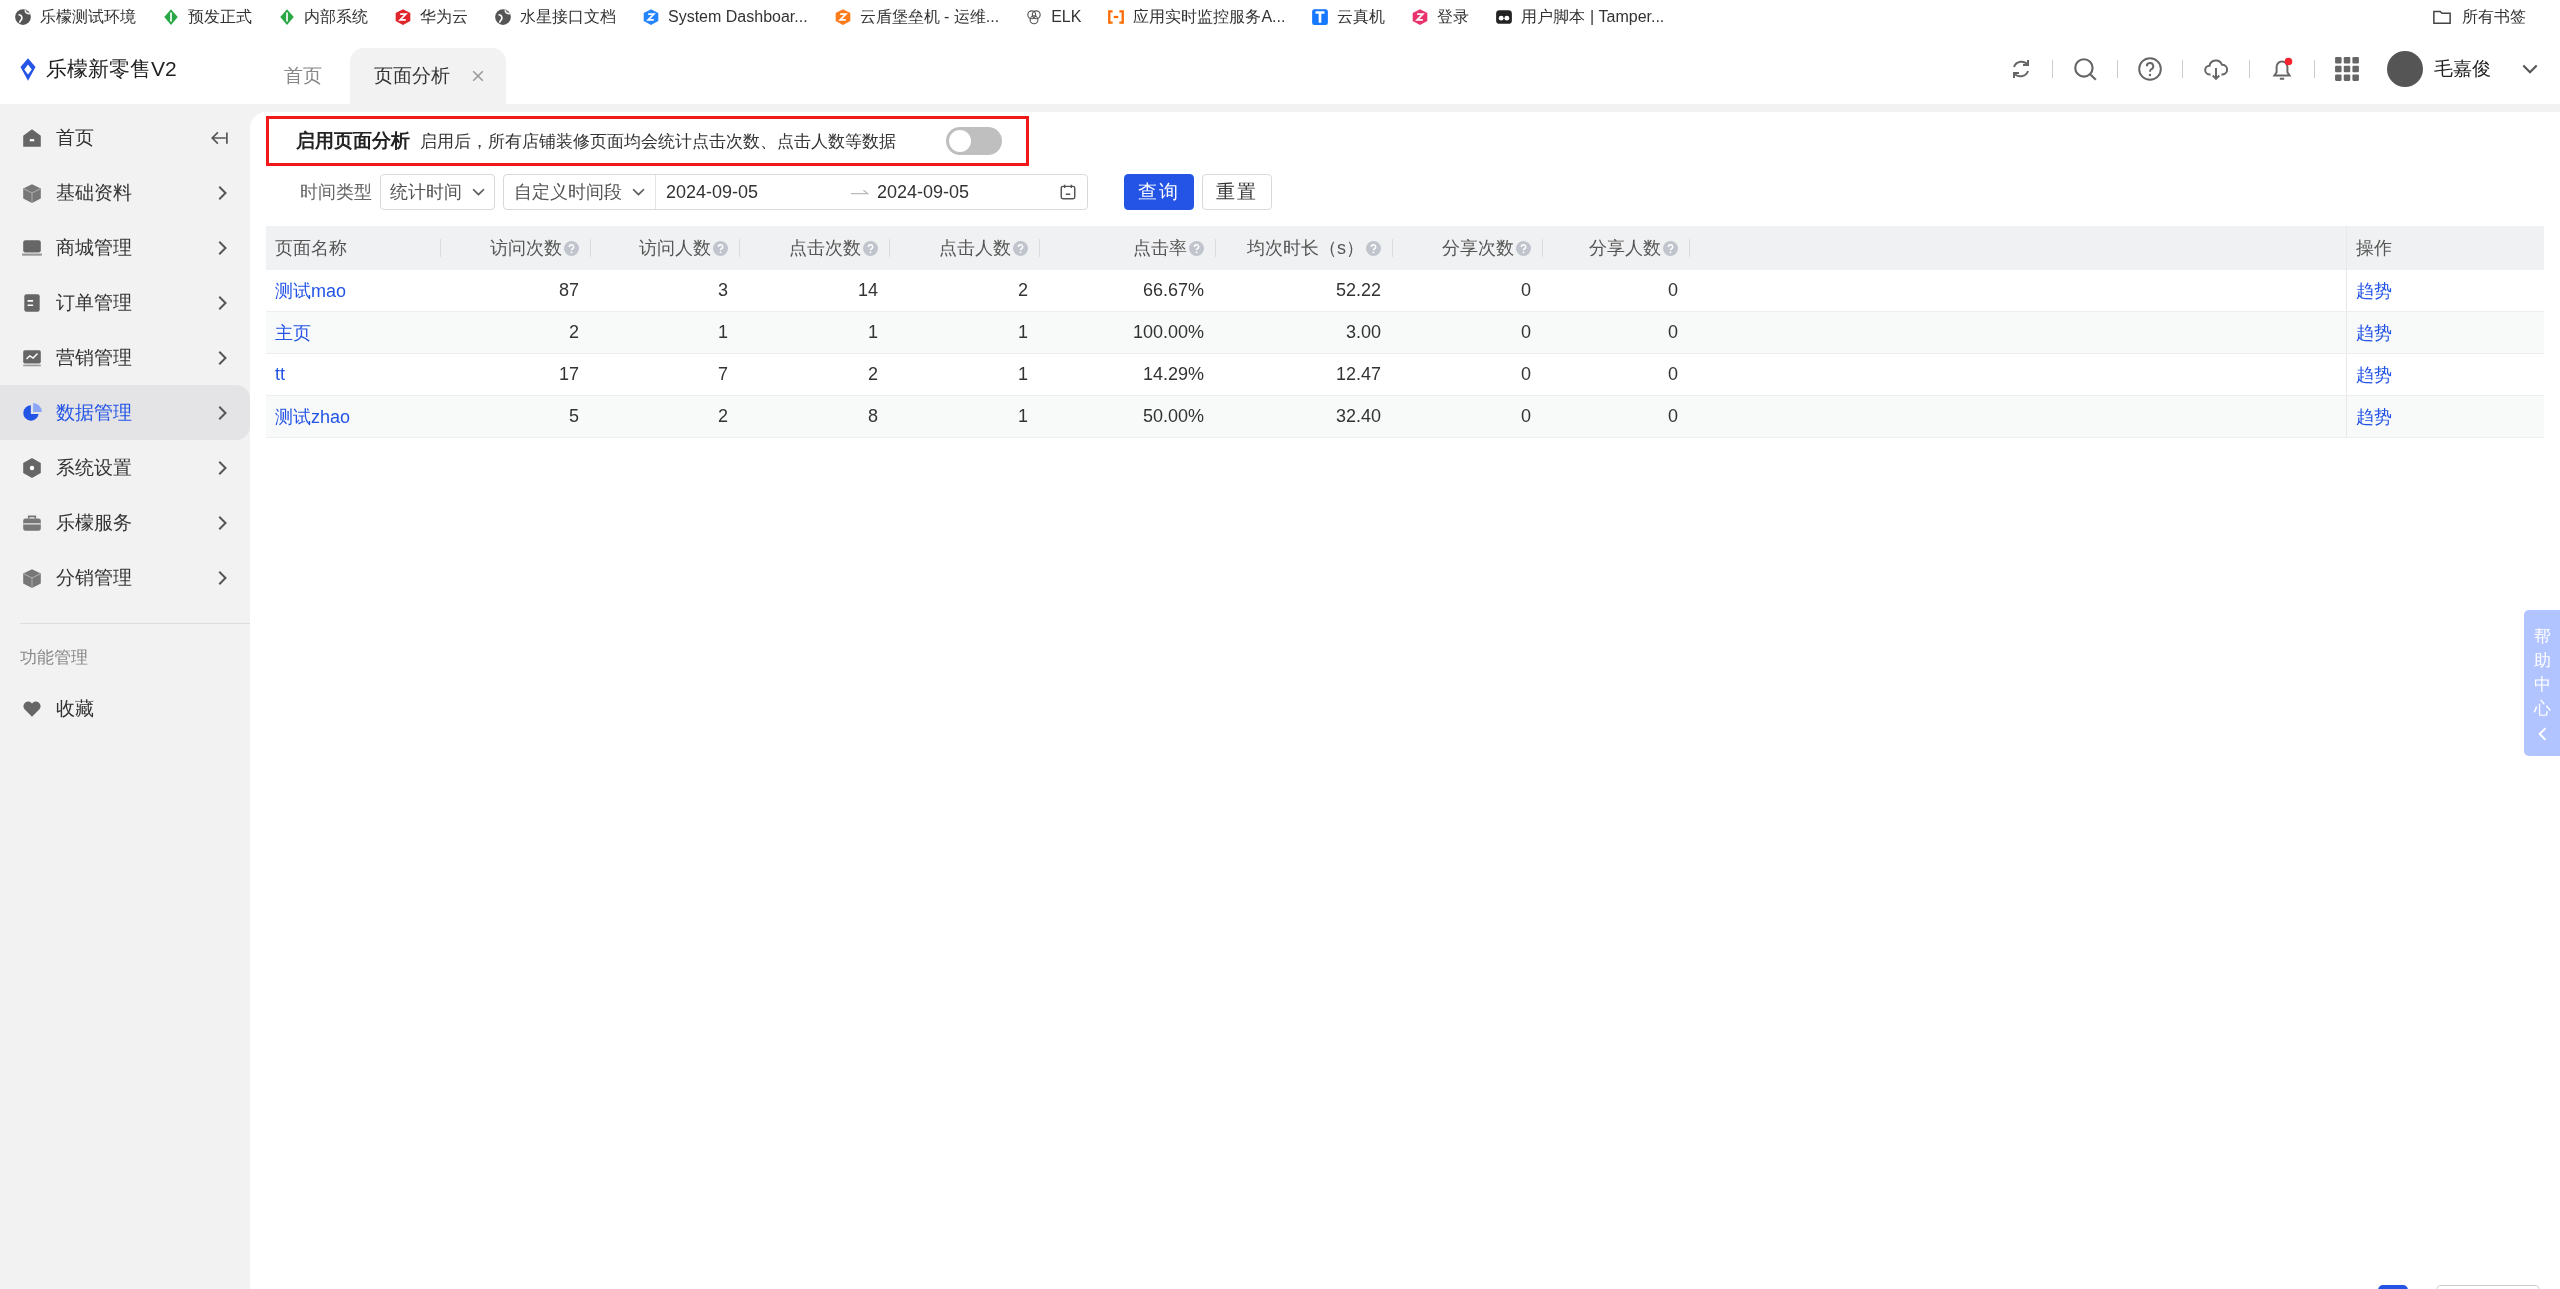  I want to click on chevron-left-icon, so click(2542, 733).